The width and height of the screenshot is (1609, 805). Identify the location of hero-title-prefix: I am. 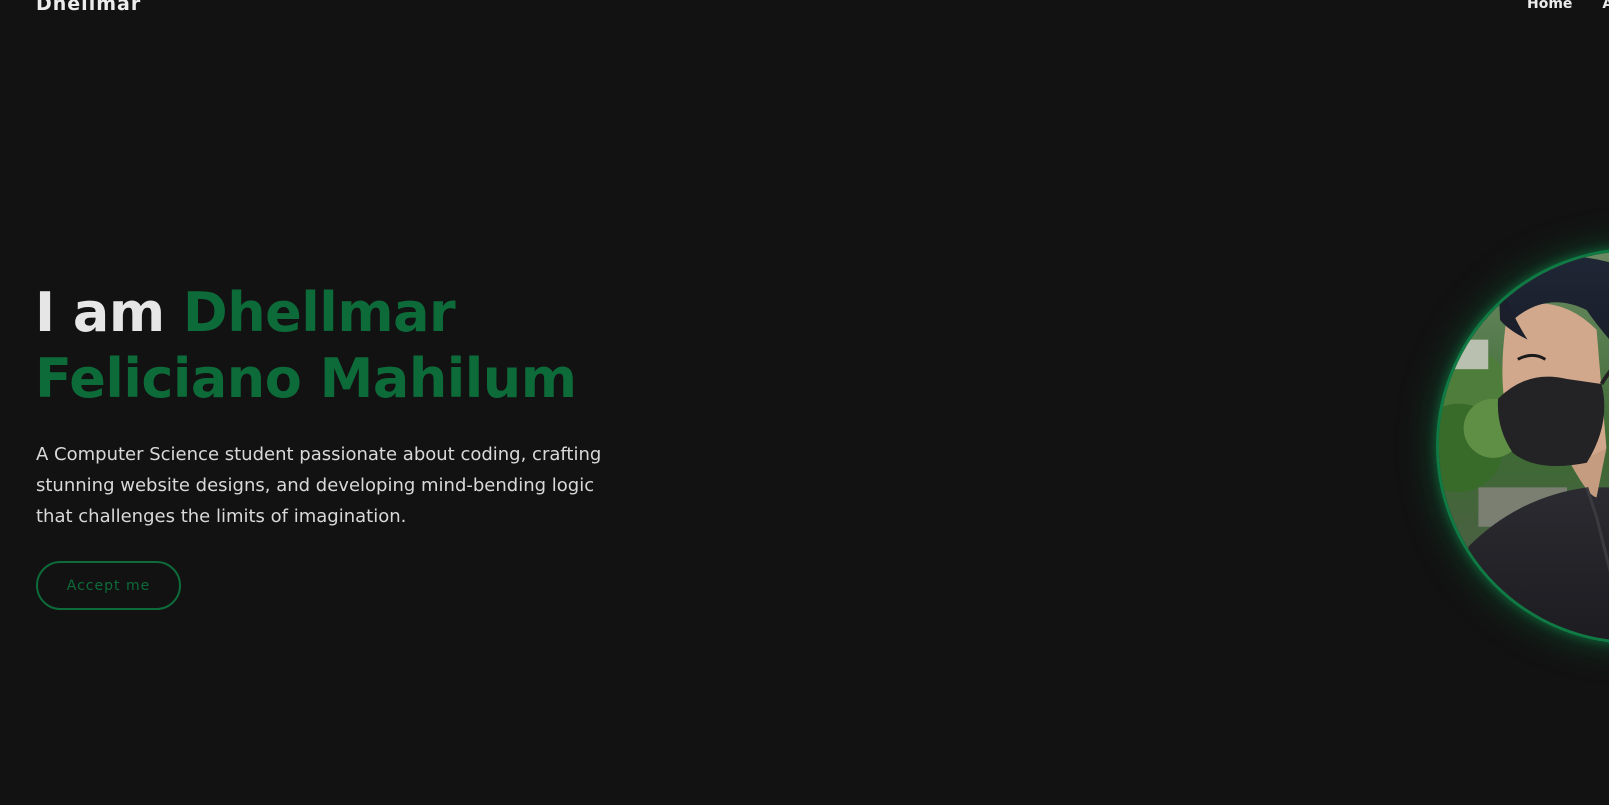
(109, 312).